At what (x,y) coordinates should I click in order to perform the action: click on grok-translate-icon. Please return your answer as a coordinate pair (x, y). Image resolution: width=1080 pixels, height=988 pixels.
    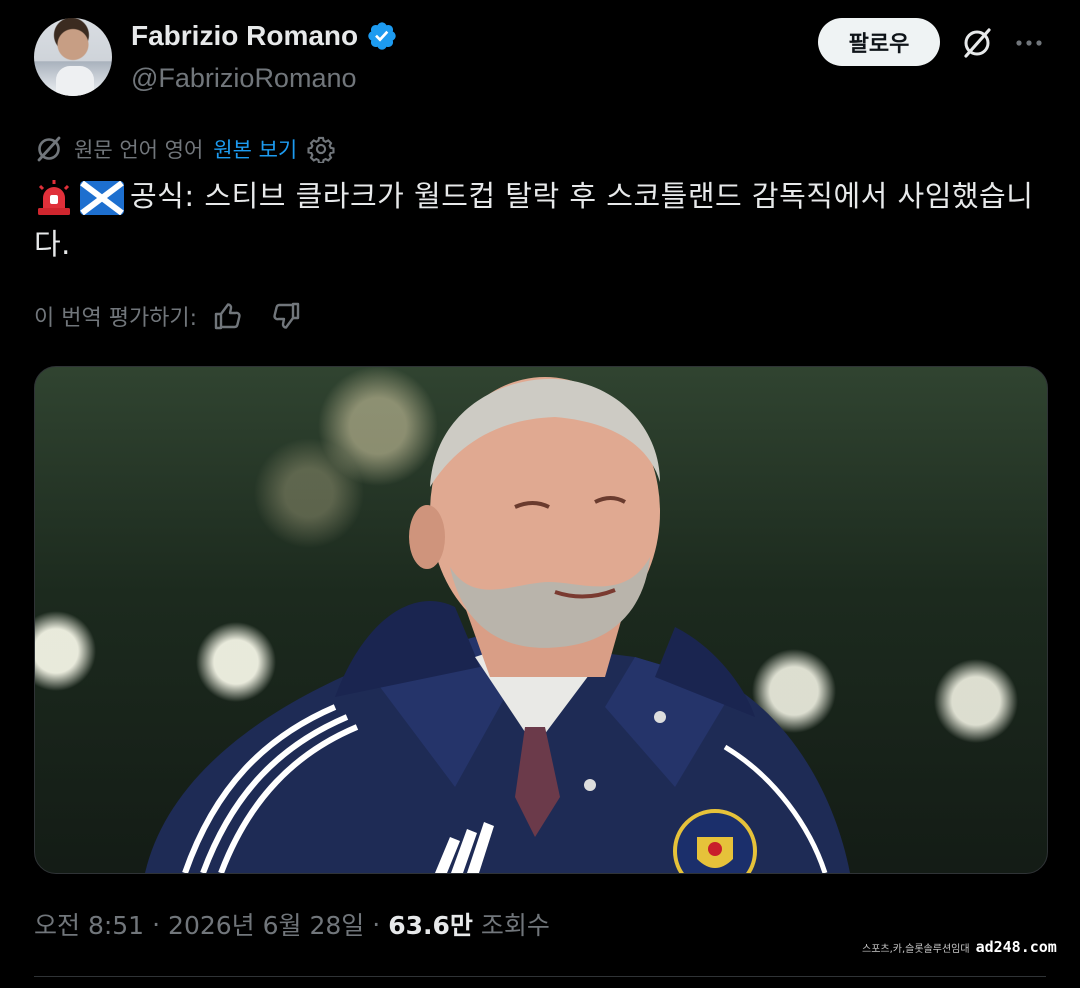
    Looking at the image, I should click on (49, 149).